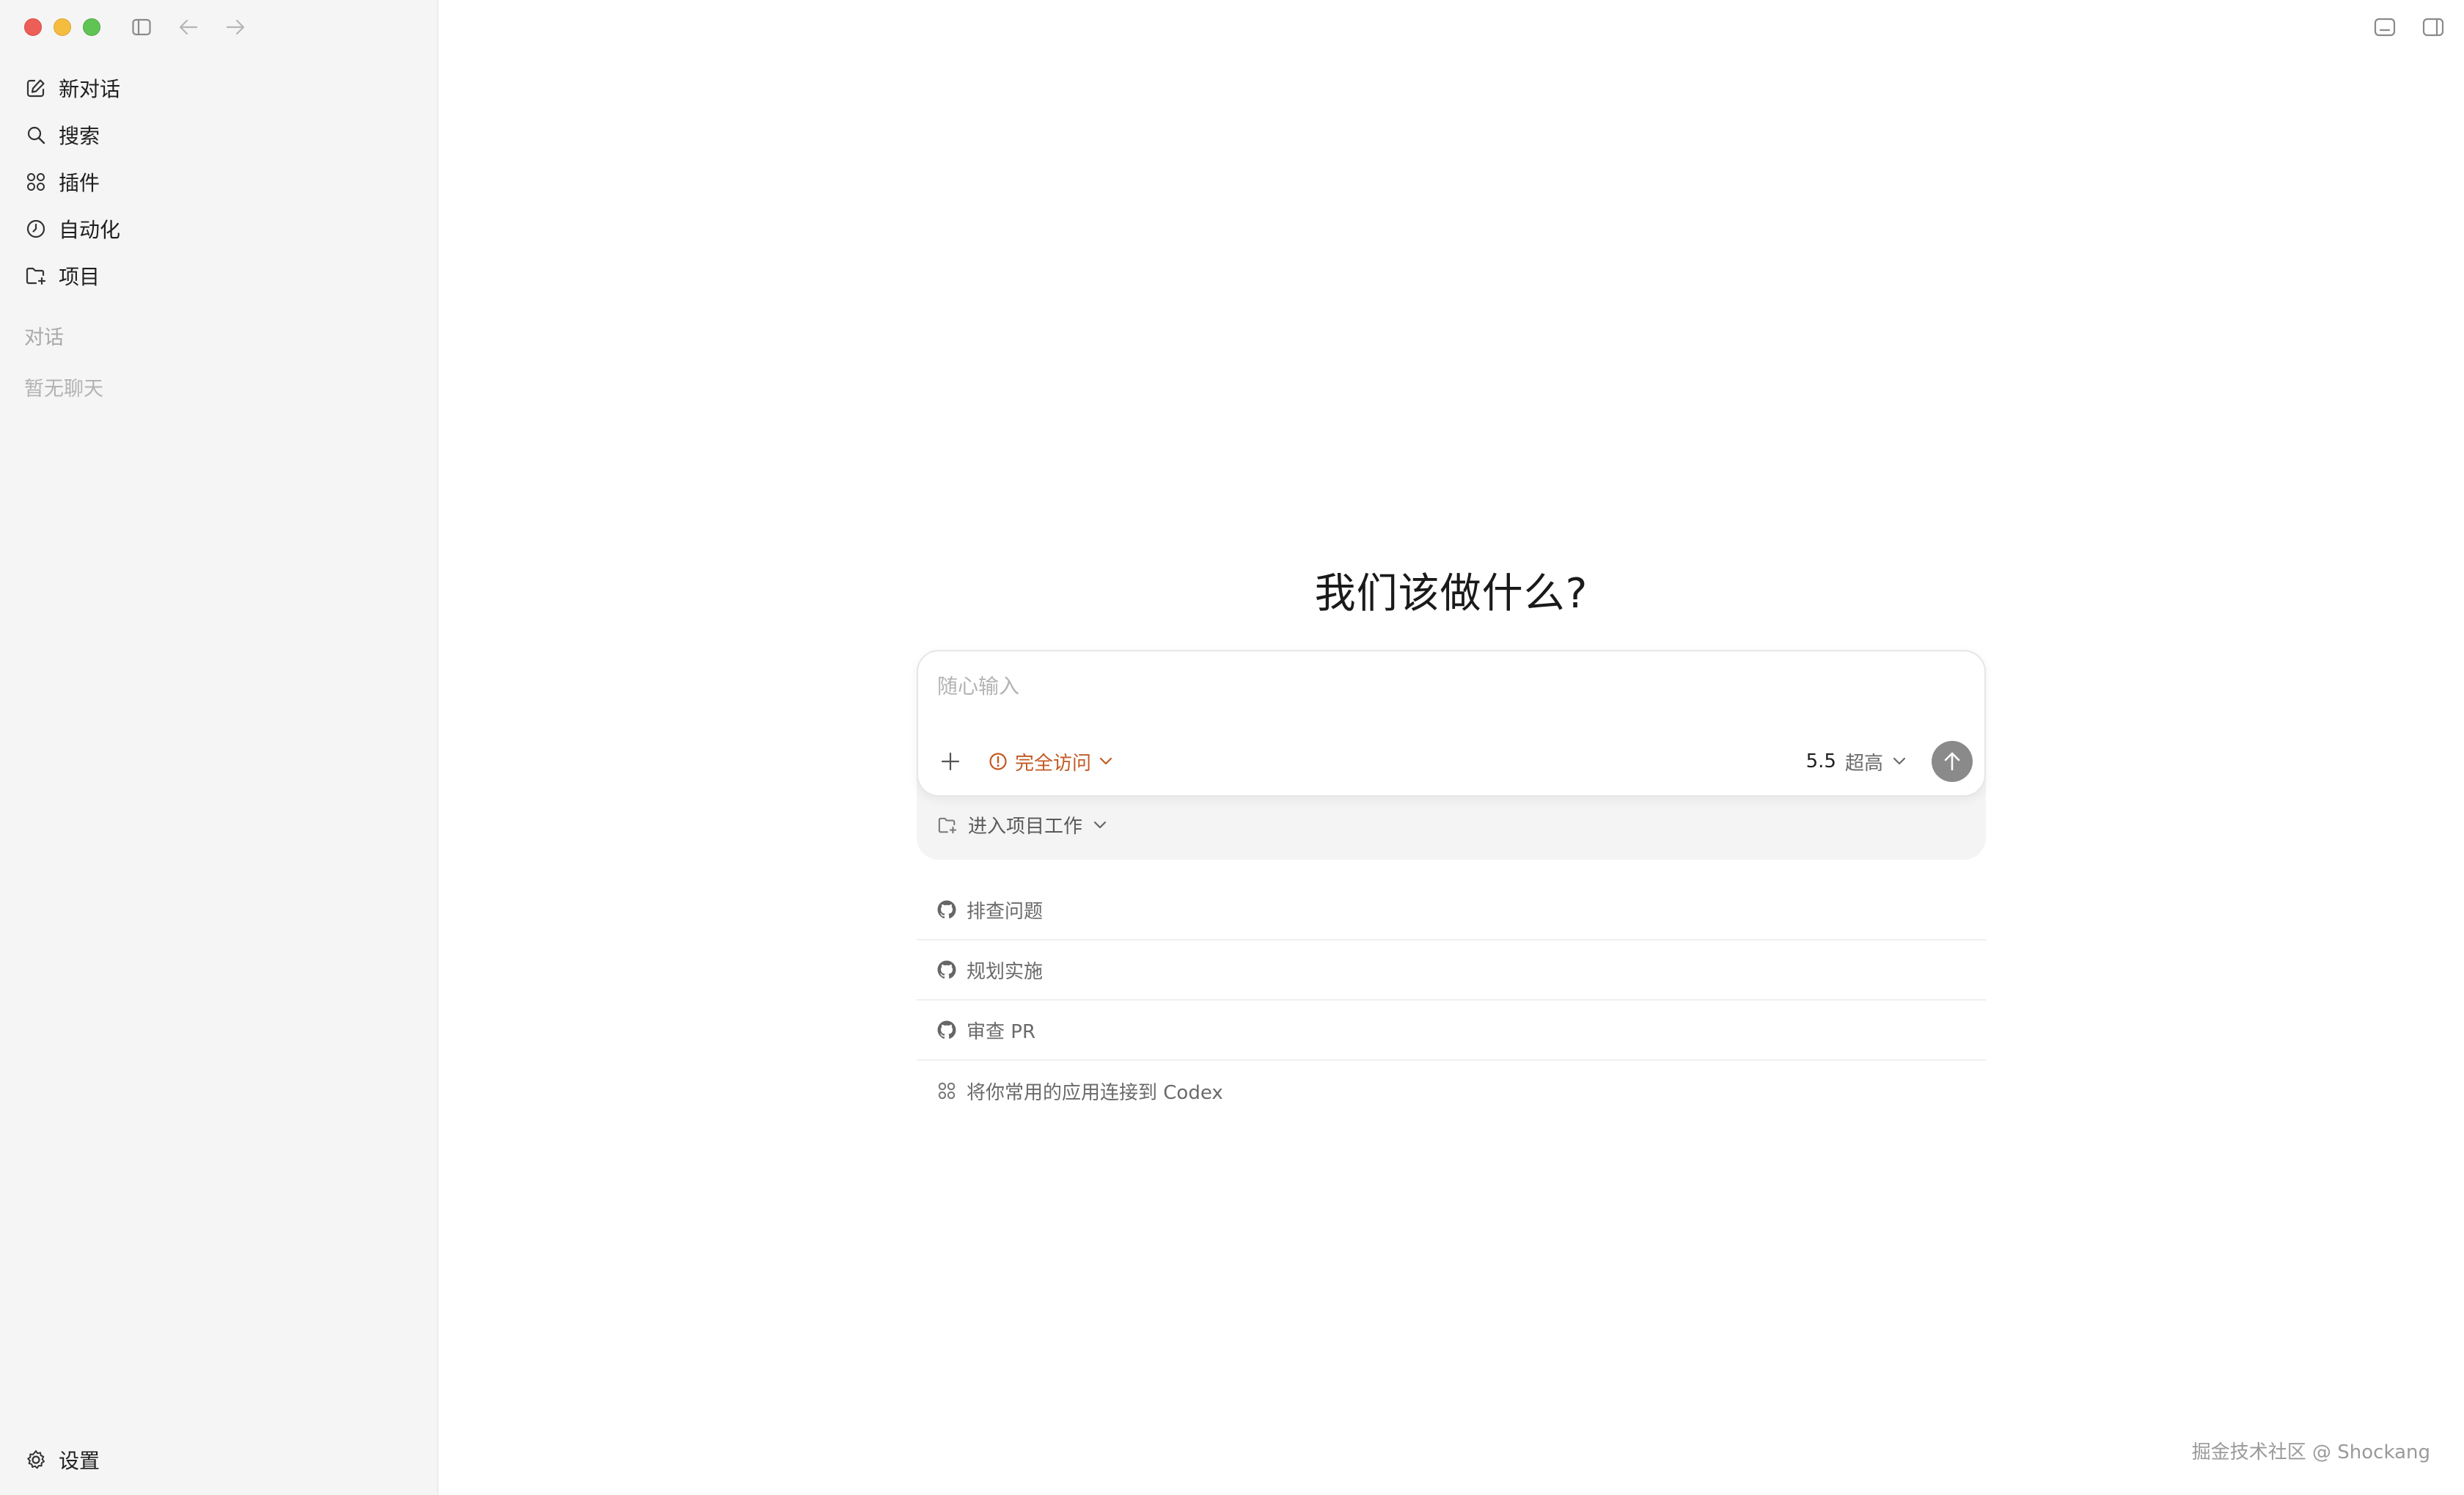 The height and width of the screenshot is (1495, 2464). I want to click on send-button, so click(1952, 761).